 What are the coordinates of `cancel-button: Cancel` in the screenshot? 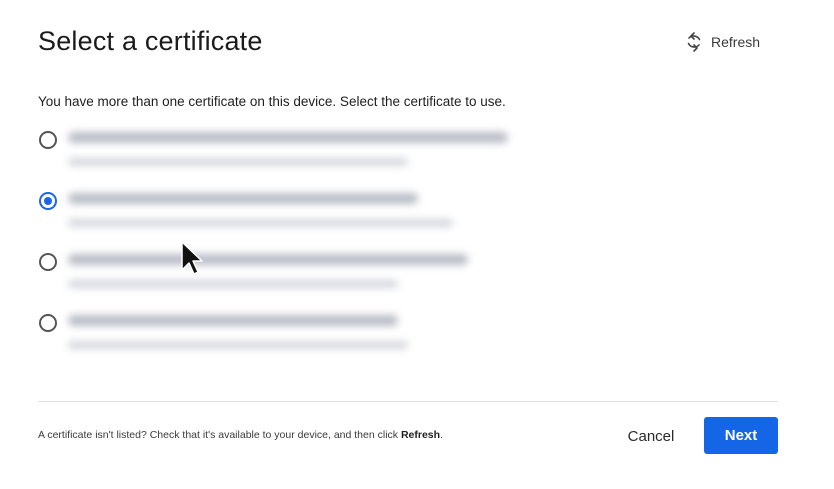 It's located at (651, 436).